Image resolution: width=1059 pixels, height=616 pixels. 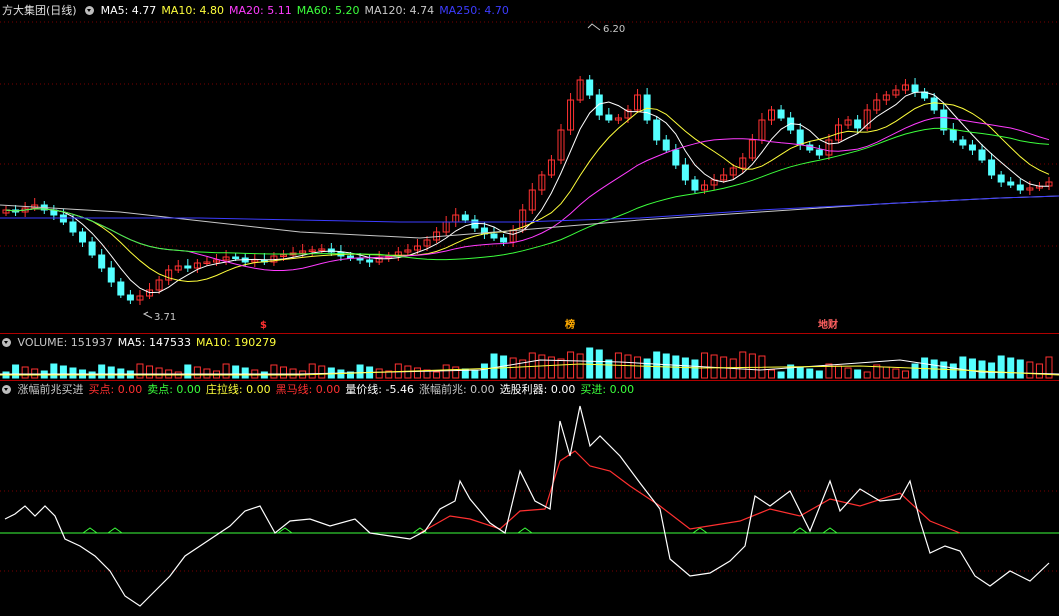 I want to click on event-marker-dollar: $, so click(x=263, y=326).